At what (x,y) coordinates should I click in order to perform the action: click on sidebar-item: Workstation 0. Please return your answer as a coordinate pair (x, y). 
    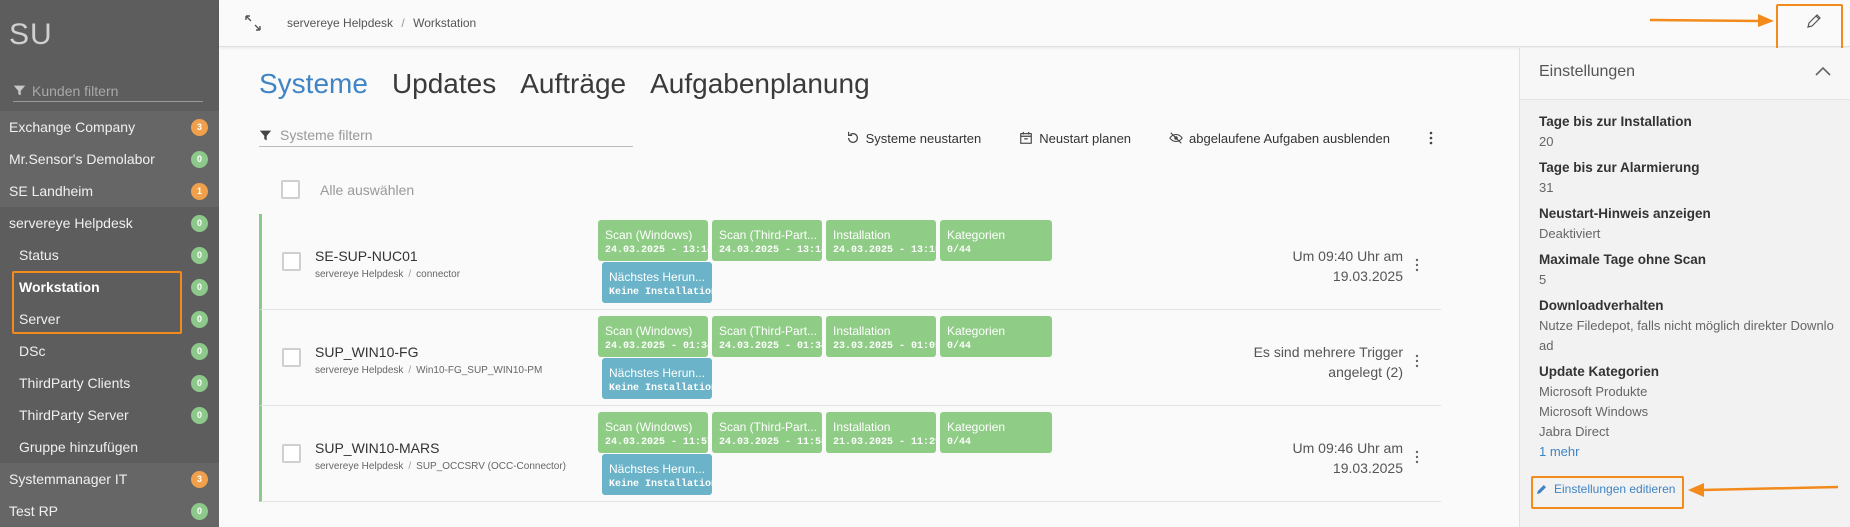
    Looking at the image, I should click on (109, 287).